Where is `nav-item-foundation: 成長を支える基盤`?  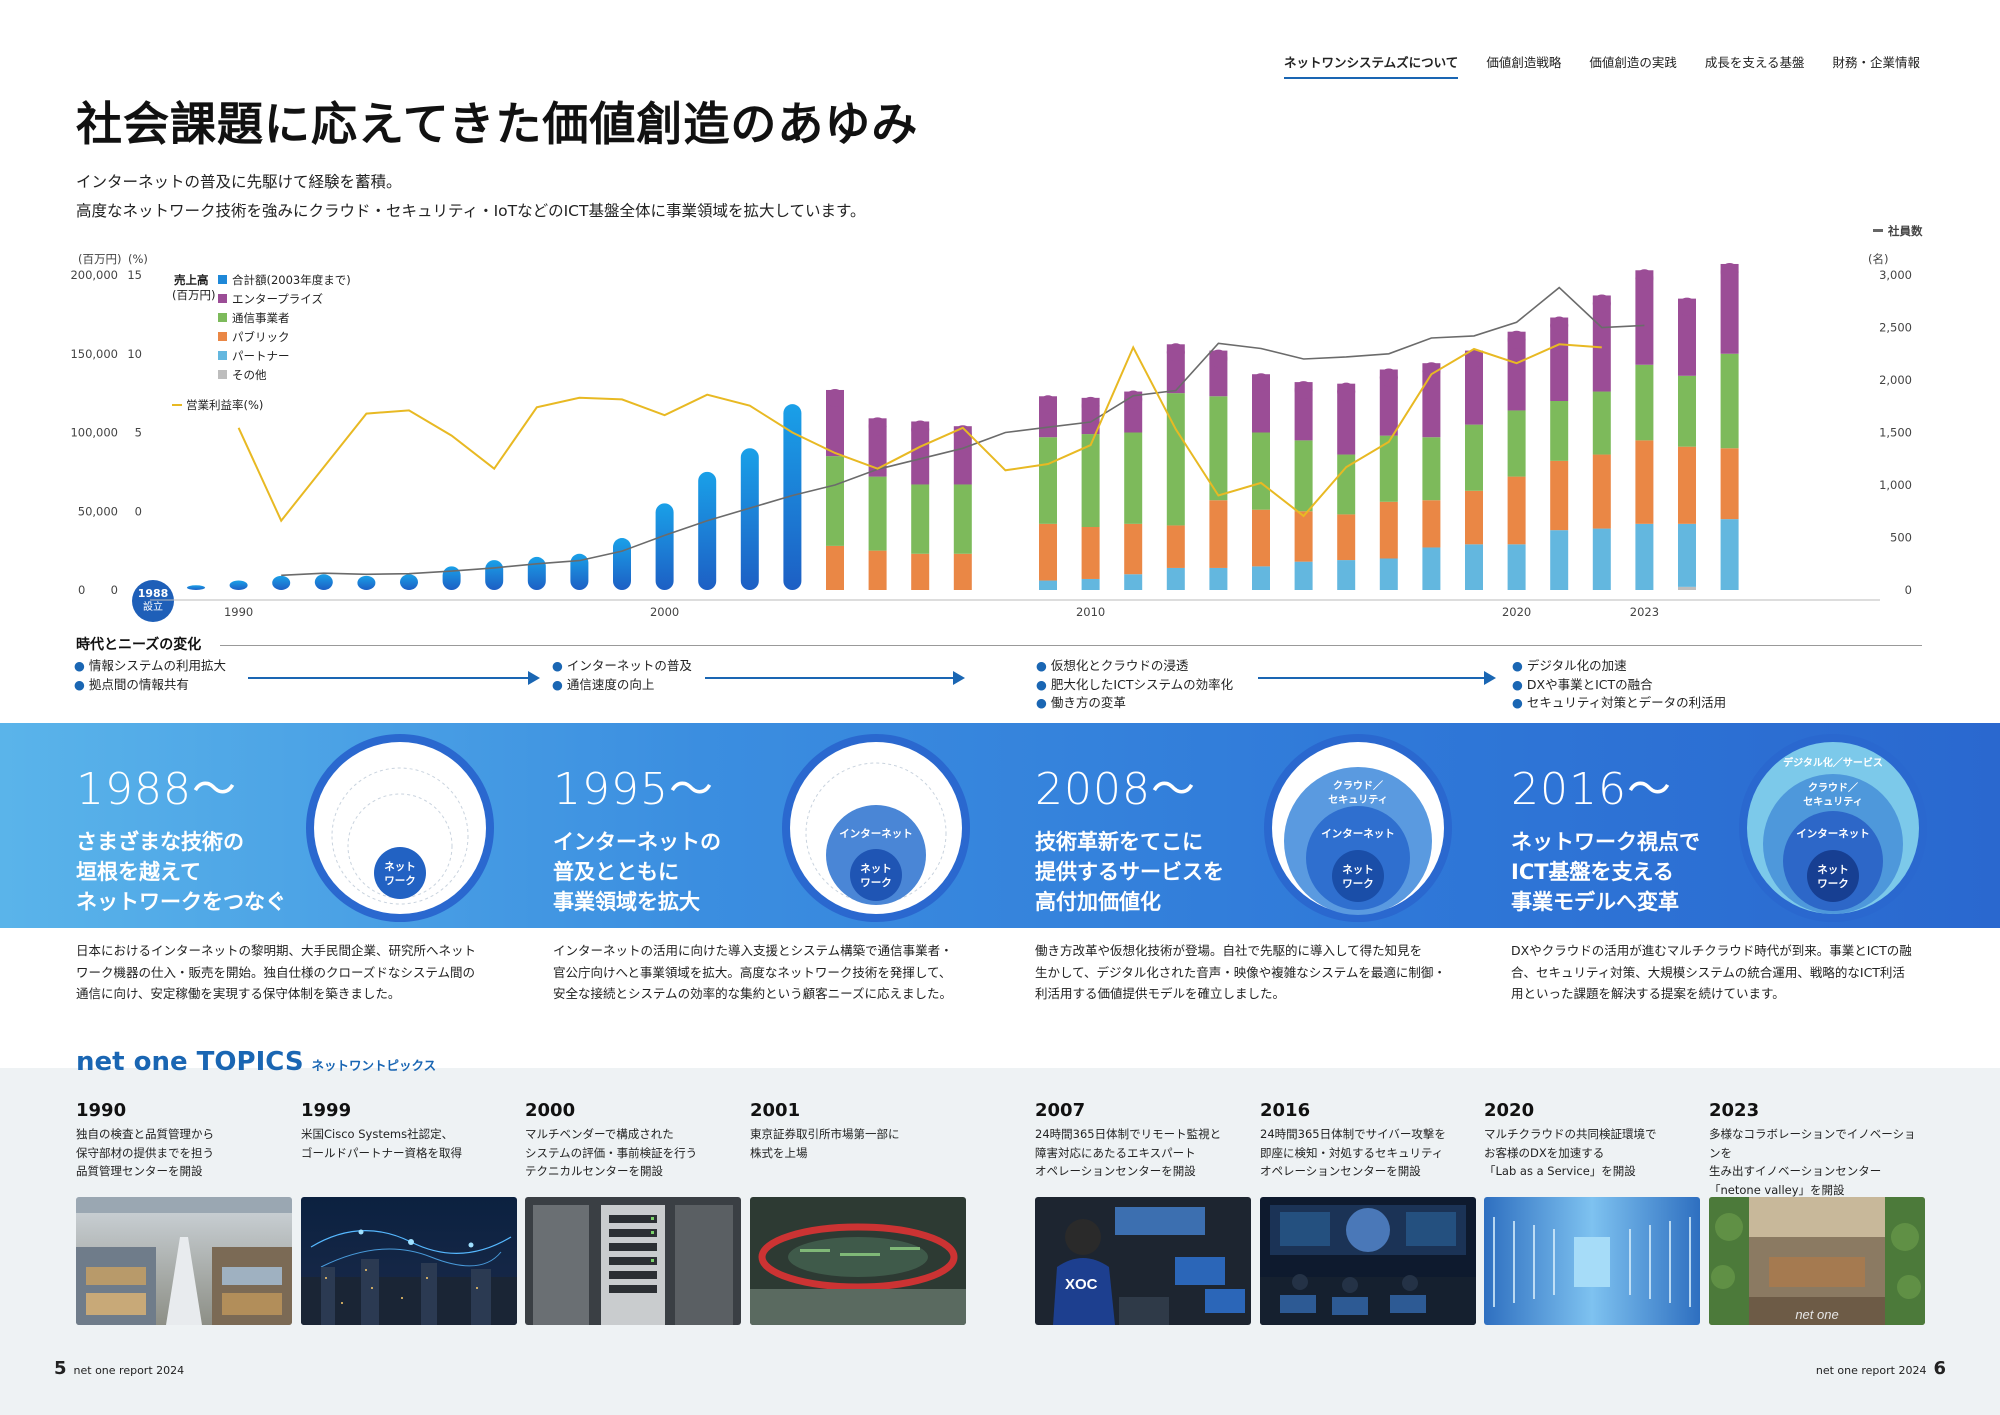 nav-item-foundation: 成長を支える基盤 is located at coordinates (1755, 65).